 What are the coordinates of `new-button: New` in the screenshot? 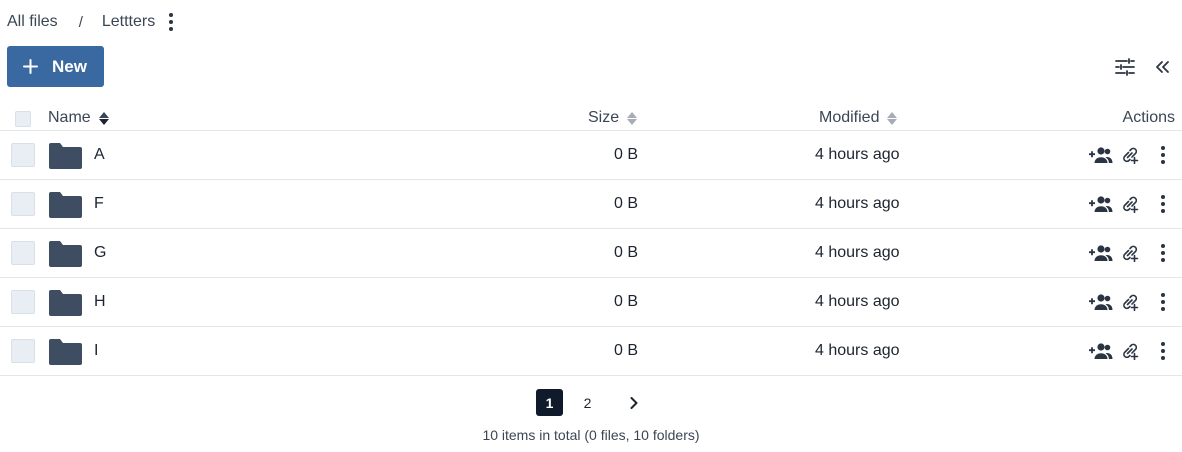 It's located at (55, 66).